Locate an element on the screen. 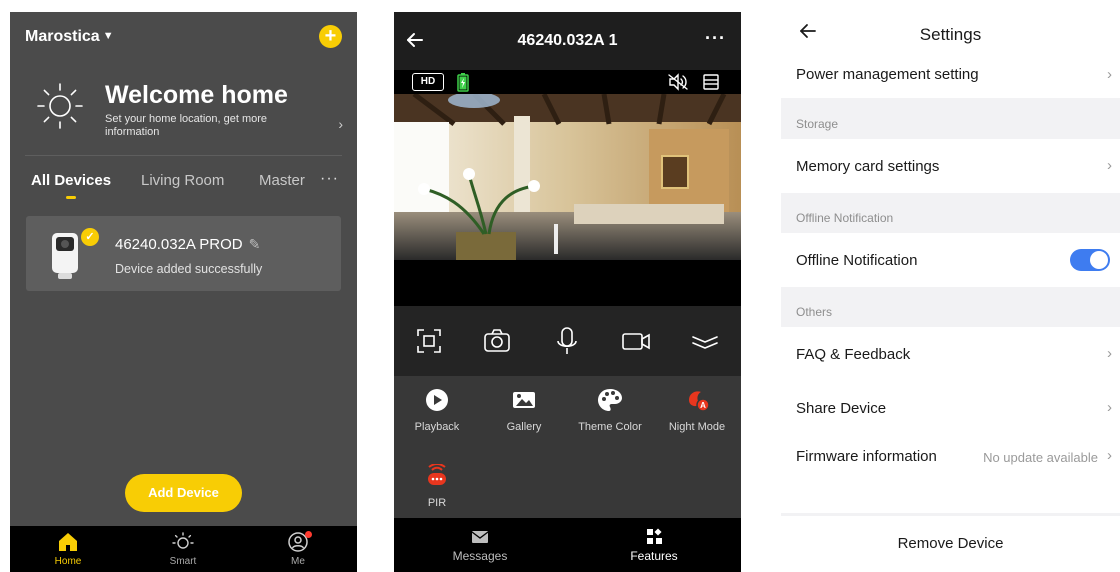 This screenshot has width=1120, height=572. live-video-feed is located at coordinates (567, 177).